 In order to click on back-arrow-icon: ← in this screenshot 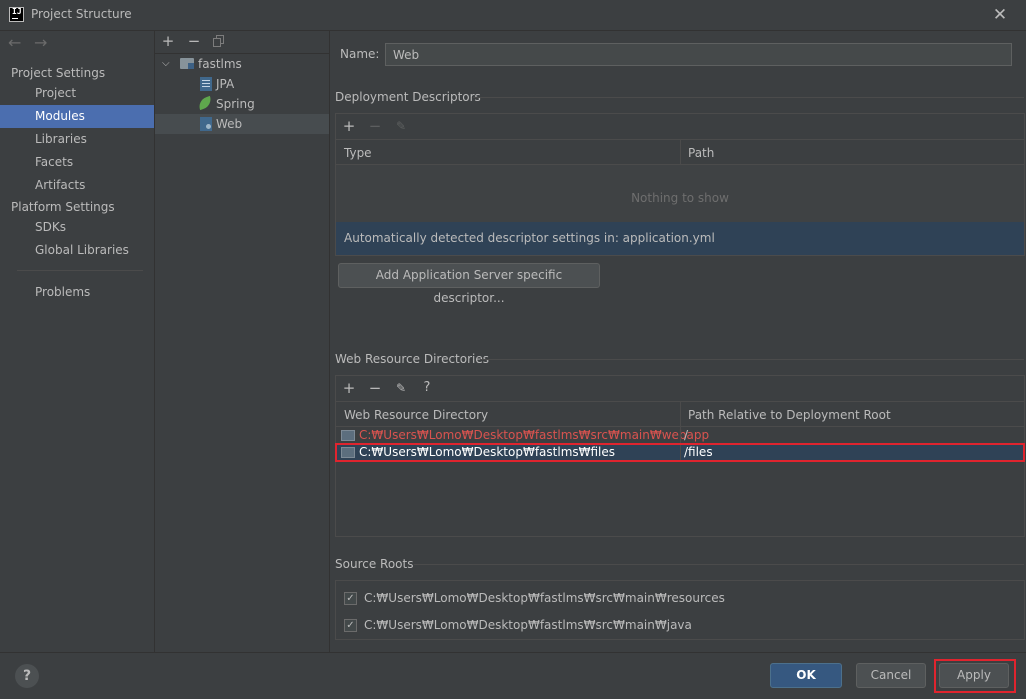, I will do `click(14, 42)`.